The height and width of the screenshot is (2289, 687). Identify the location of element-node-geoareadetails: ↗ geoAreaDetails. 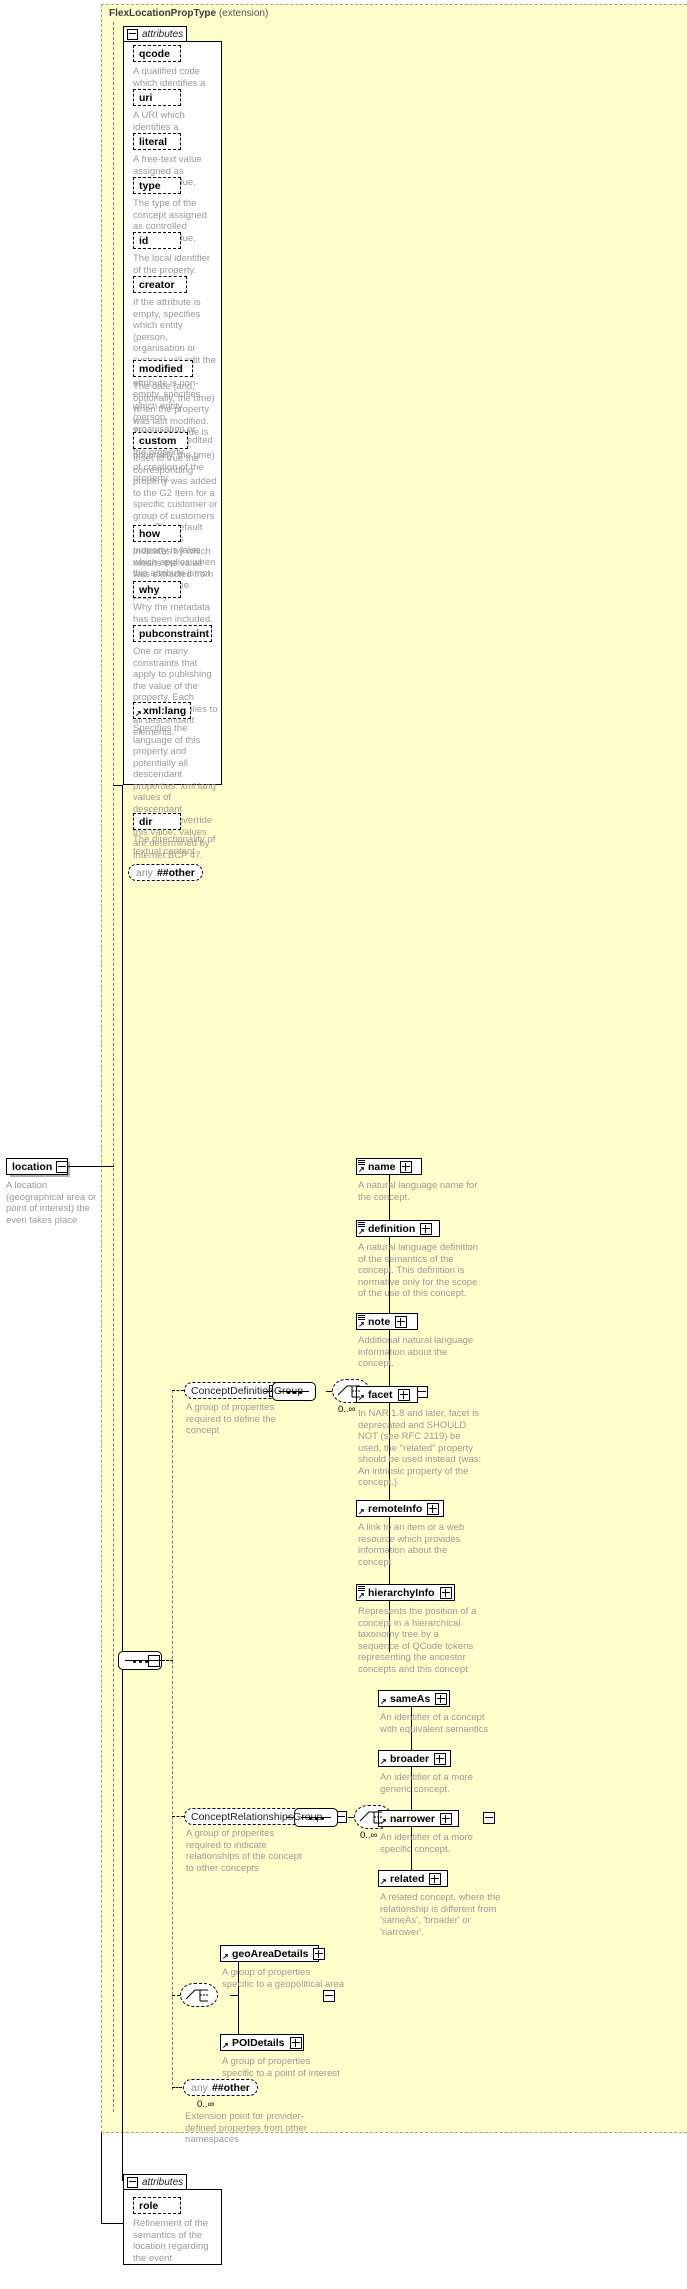
(273, 1954).